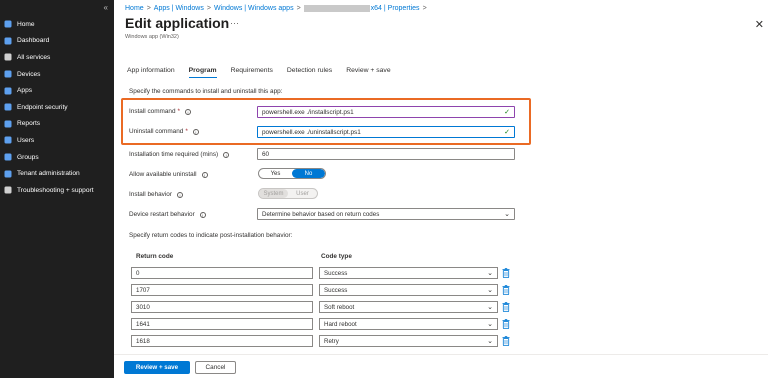  What do you see at coordinates (57, 57) in the screenshot?
I see `sidebar-item: All services` at bounding box center [57, 57].